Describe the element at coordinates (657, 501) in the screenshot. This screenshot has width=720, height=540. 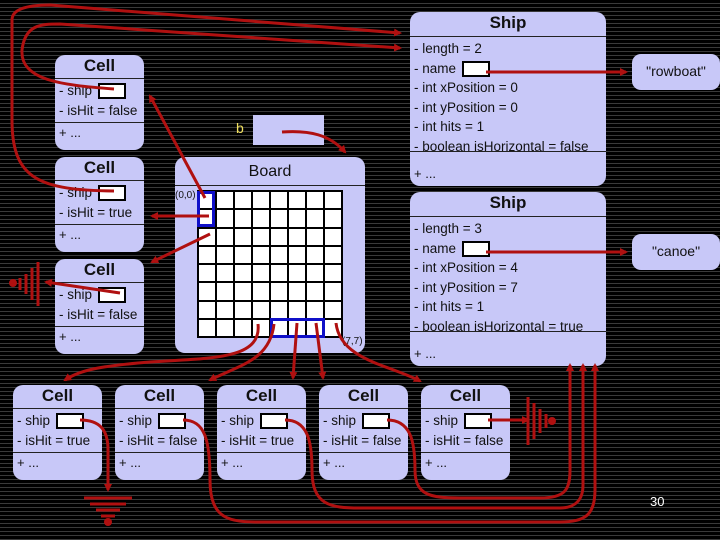
I see `page-number: 30` at that location.